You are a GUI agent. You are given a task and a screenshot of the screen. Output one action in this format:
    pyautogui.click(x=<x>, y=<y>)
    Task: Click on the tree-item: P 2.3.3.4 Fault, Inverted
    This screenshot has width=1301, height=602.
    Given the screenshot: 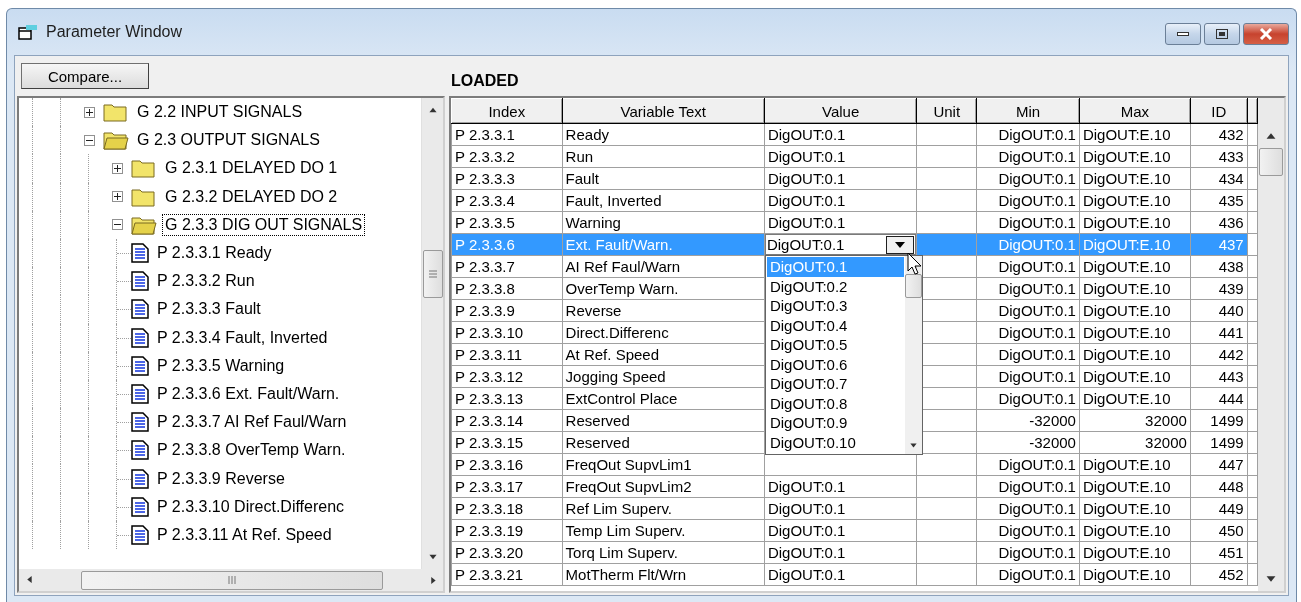 What is the action you would take?
    pyautogui.click(x=242, y=337)
    